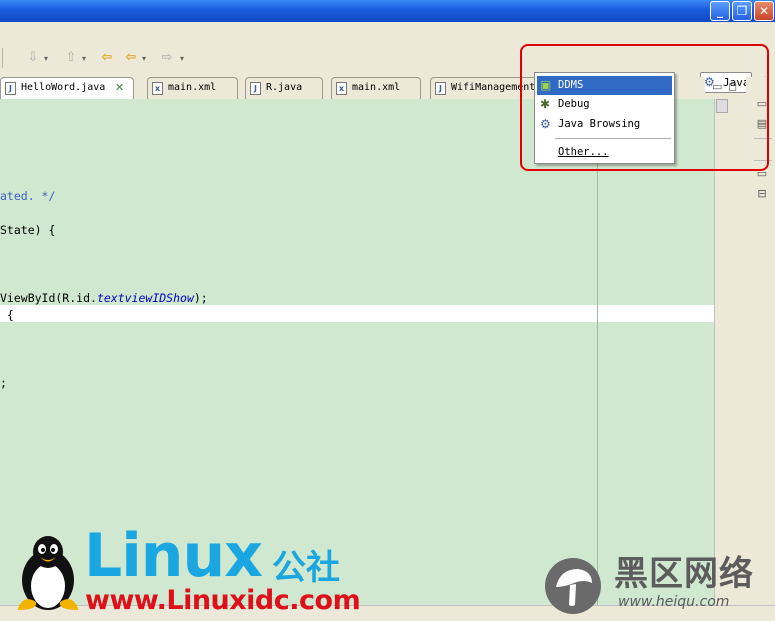 The height and width of the screenshot is (621, 775). I want to click on tab-helloword-java: J HelloWord.java ✕, so click(67, 88).